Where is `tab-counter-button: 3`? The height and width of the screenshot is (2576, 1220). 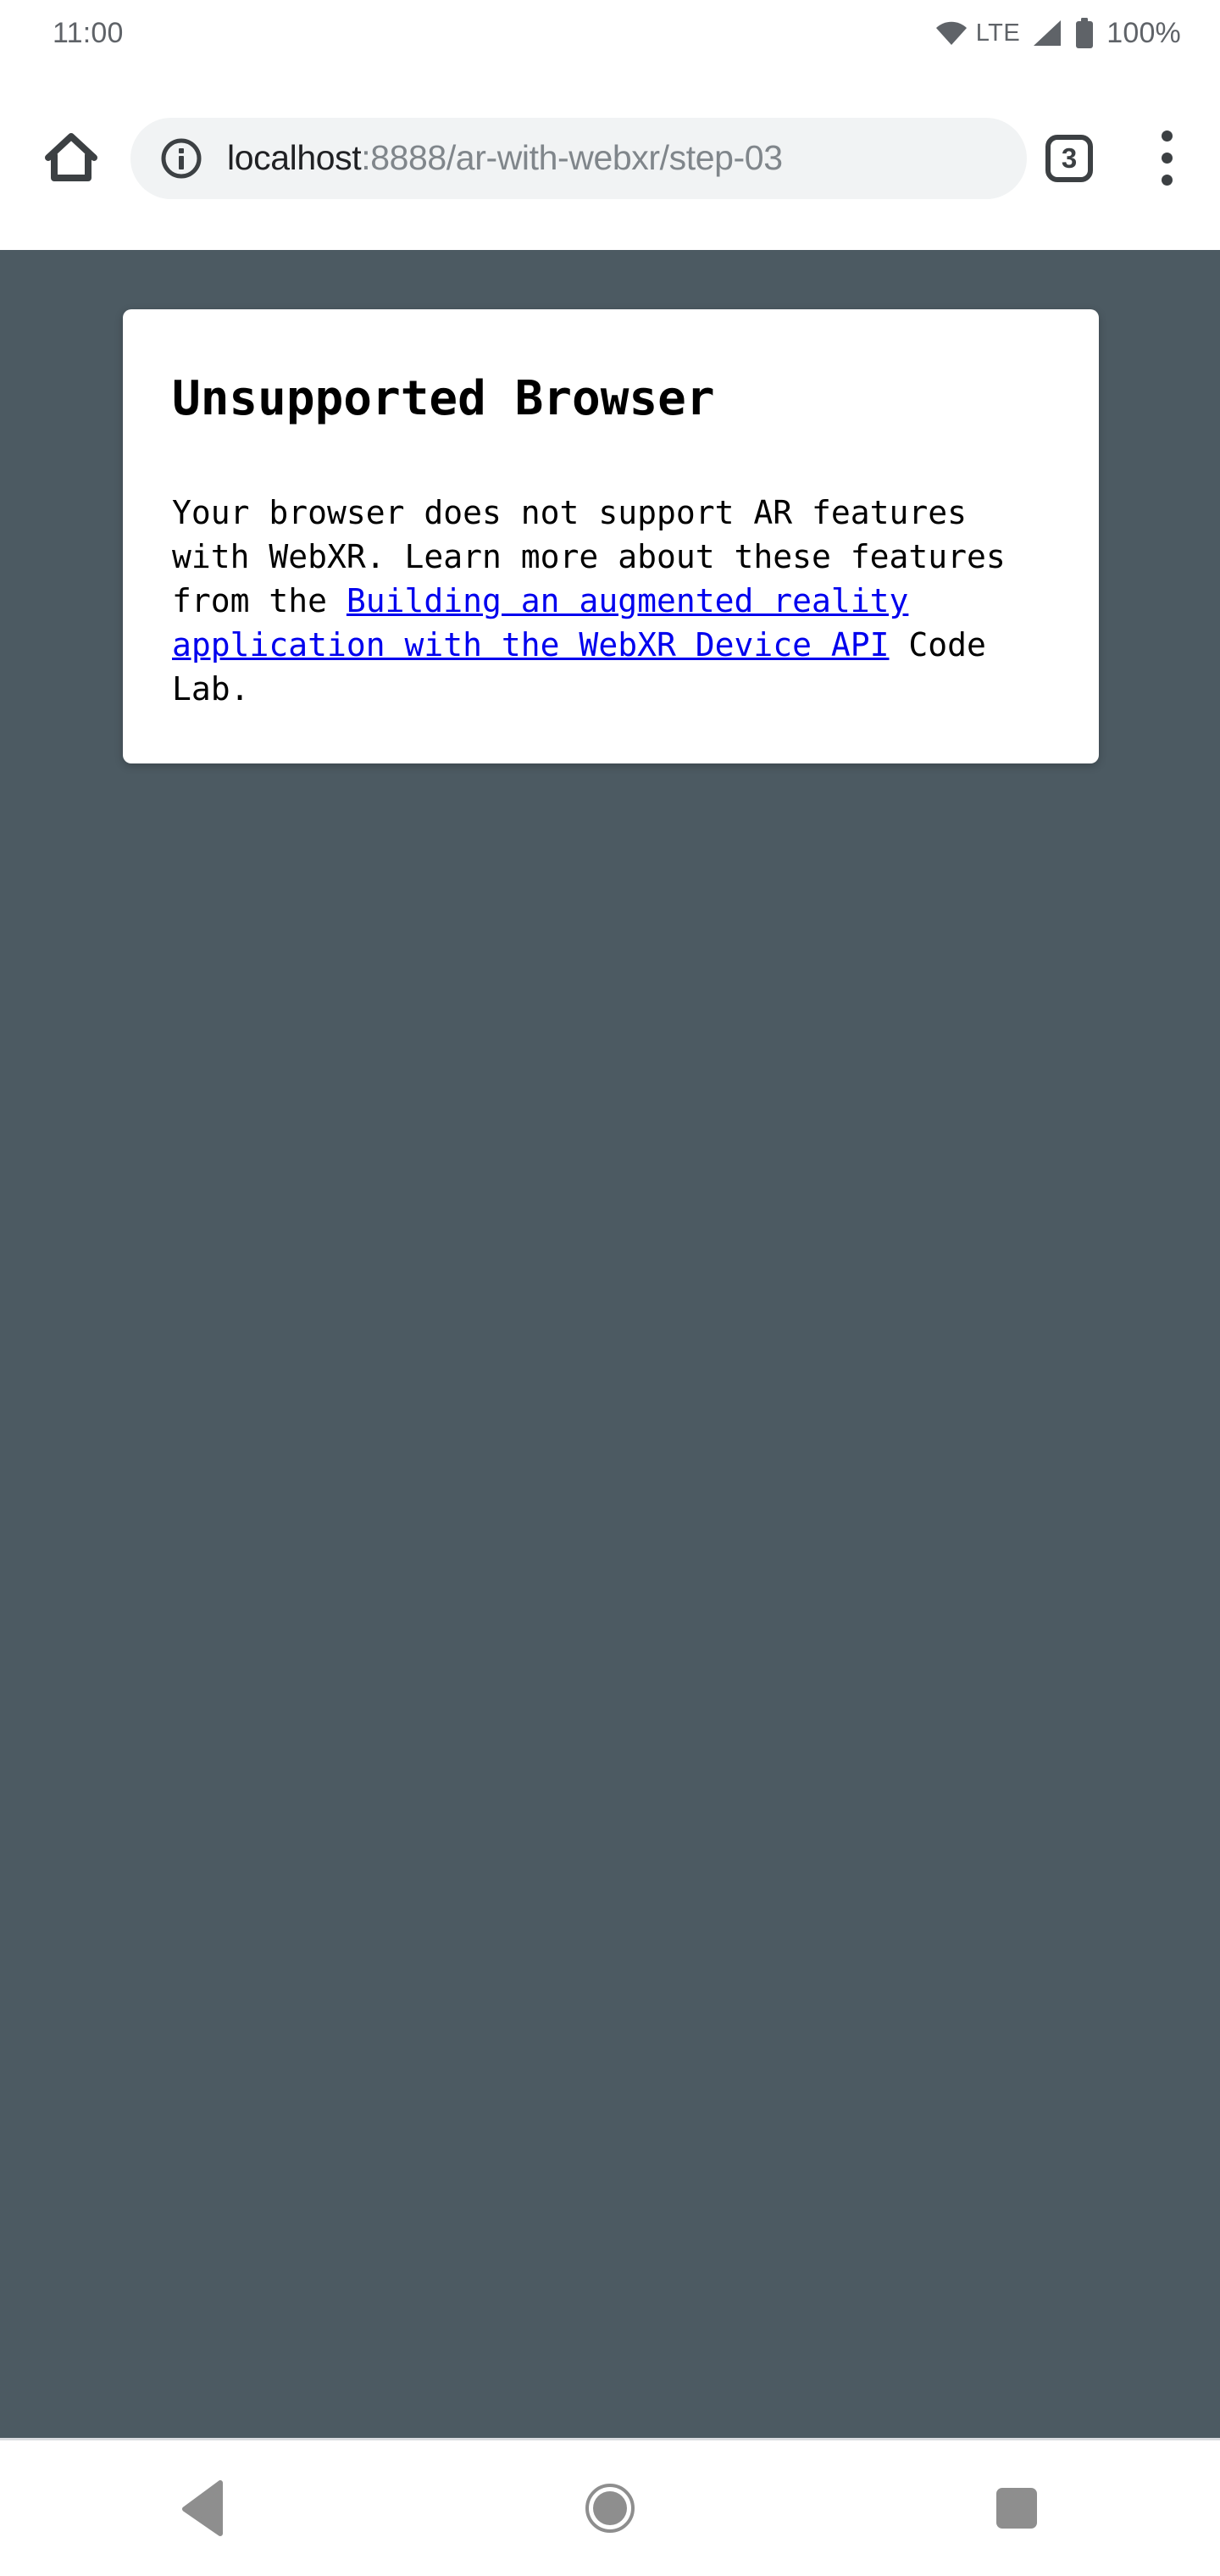
tab-counter-button: 3 is located at coordinates (1069, 158).